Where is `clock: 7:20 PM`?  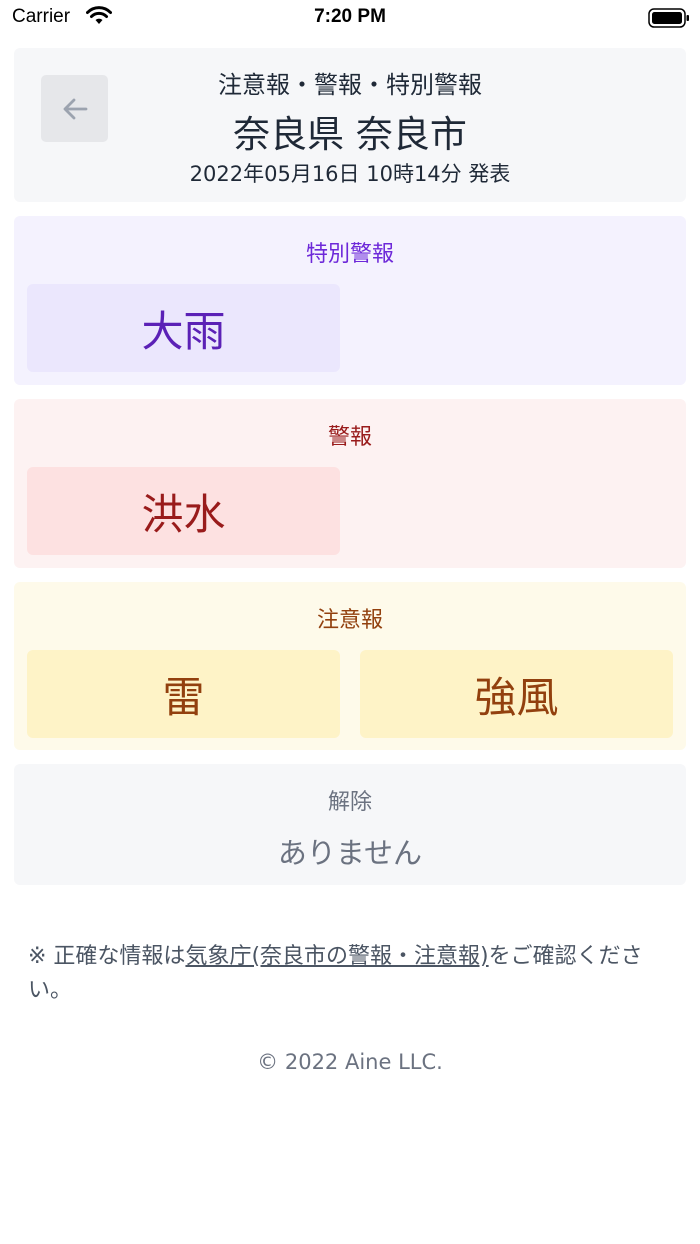 clock: 7:20 PM is located at coordinates (350, 16).